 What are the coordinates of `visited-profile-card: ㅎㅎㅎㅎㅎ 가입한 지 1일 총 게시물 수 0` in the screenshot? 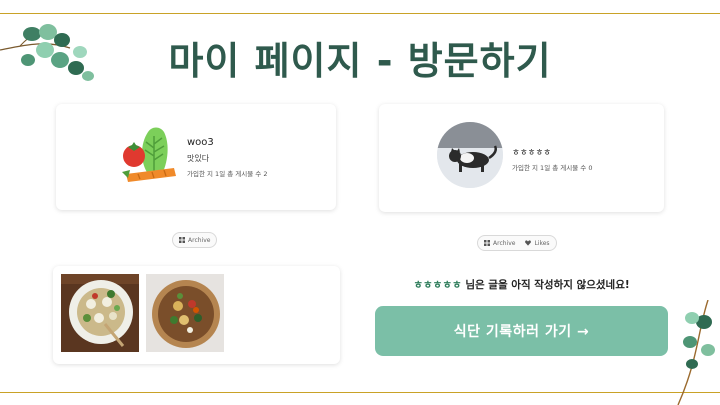 It's located at (521, 158).